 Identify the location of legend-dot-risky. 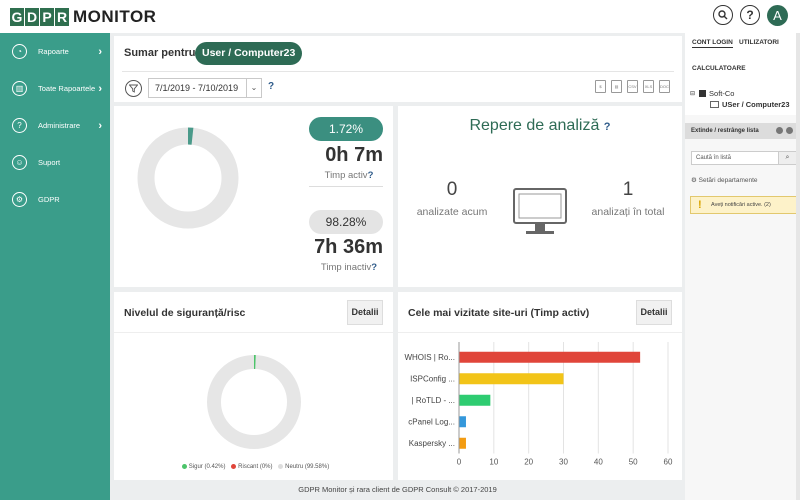
(234, 466).